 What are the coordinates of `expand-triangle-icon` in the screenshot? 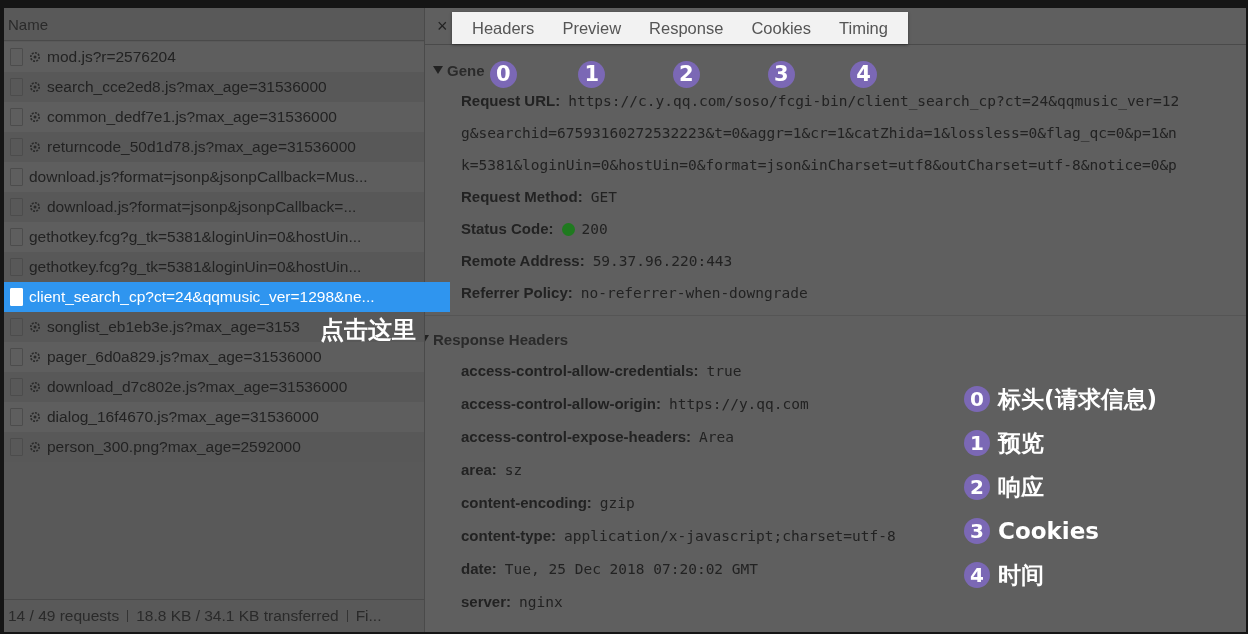 It's located at (438, 70).